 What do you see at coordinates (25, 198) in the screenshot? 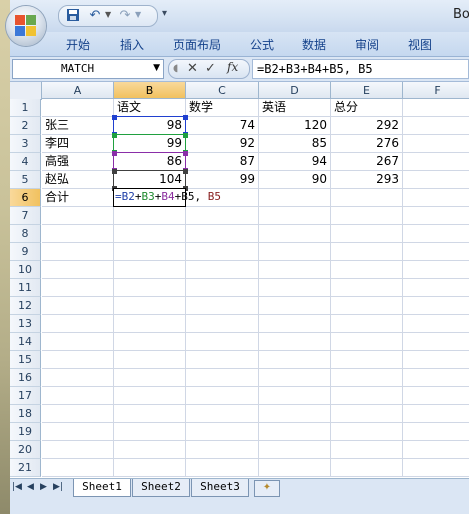
I see `row-header-6: 6` at bounding box center [25, 198].